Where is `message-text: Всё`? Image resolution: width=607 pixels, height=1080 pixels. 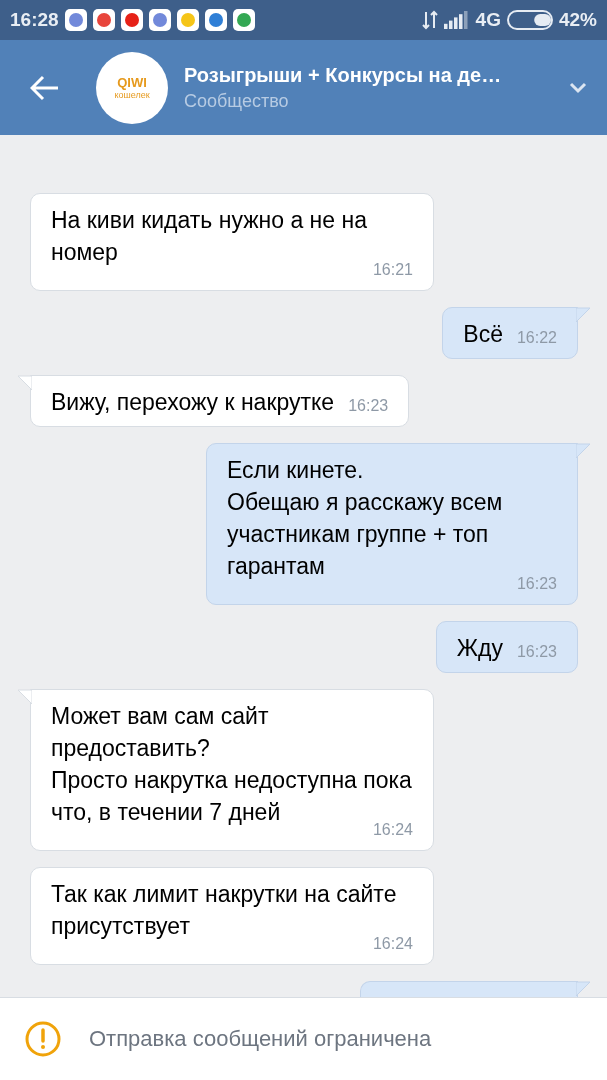 message-text: Всё is located at coordinates (483, 334).